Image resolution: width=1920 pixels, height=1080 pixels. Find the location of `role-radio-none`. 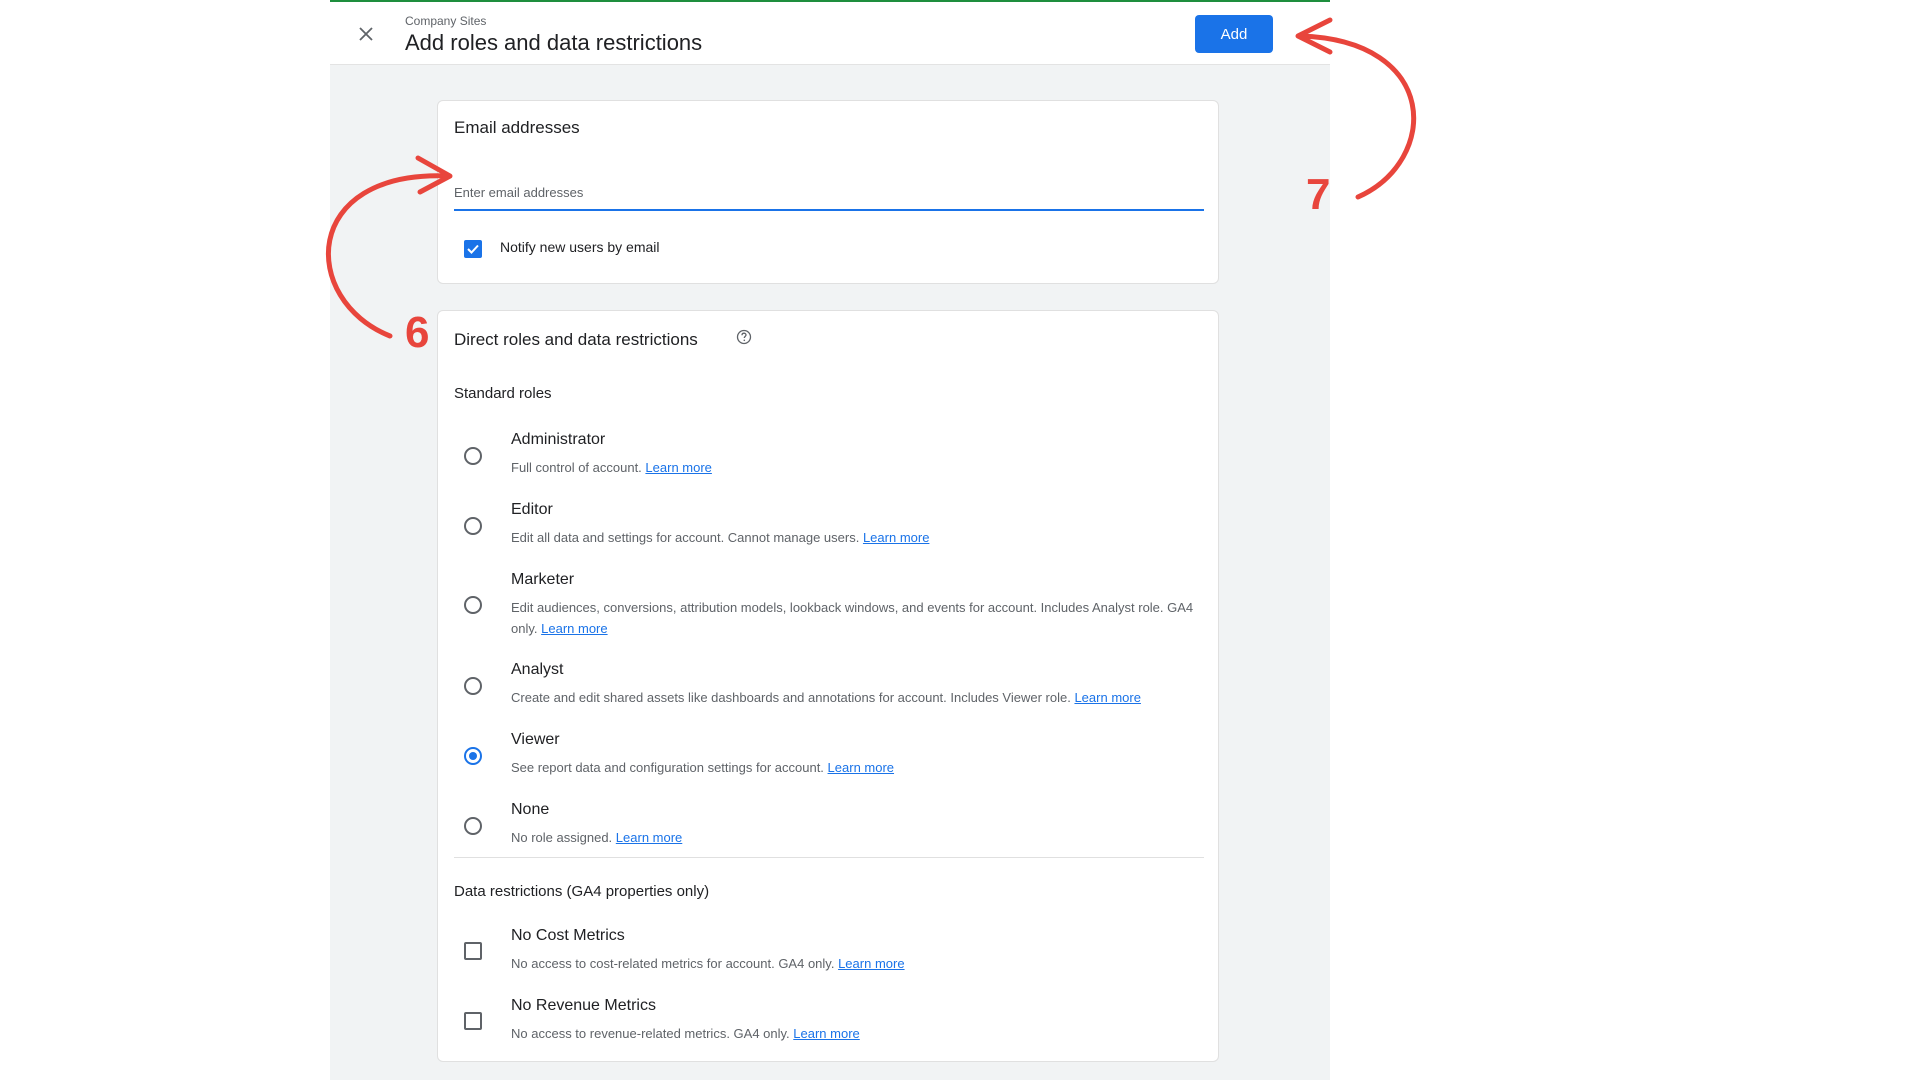

role-radio-none is located at coordinates (473, 826).